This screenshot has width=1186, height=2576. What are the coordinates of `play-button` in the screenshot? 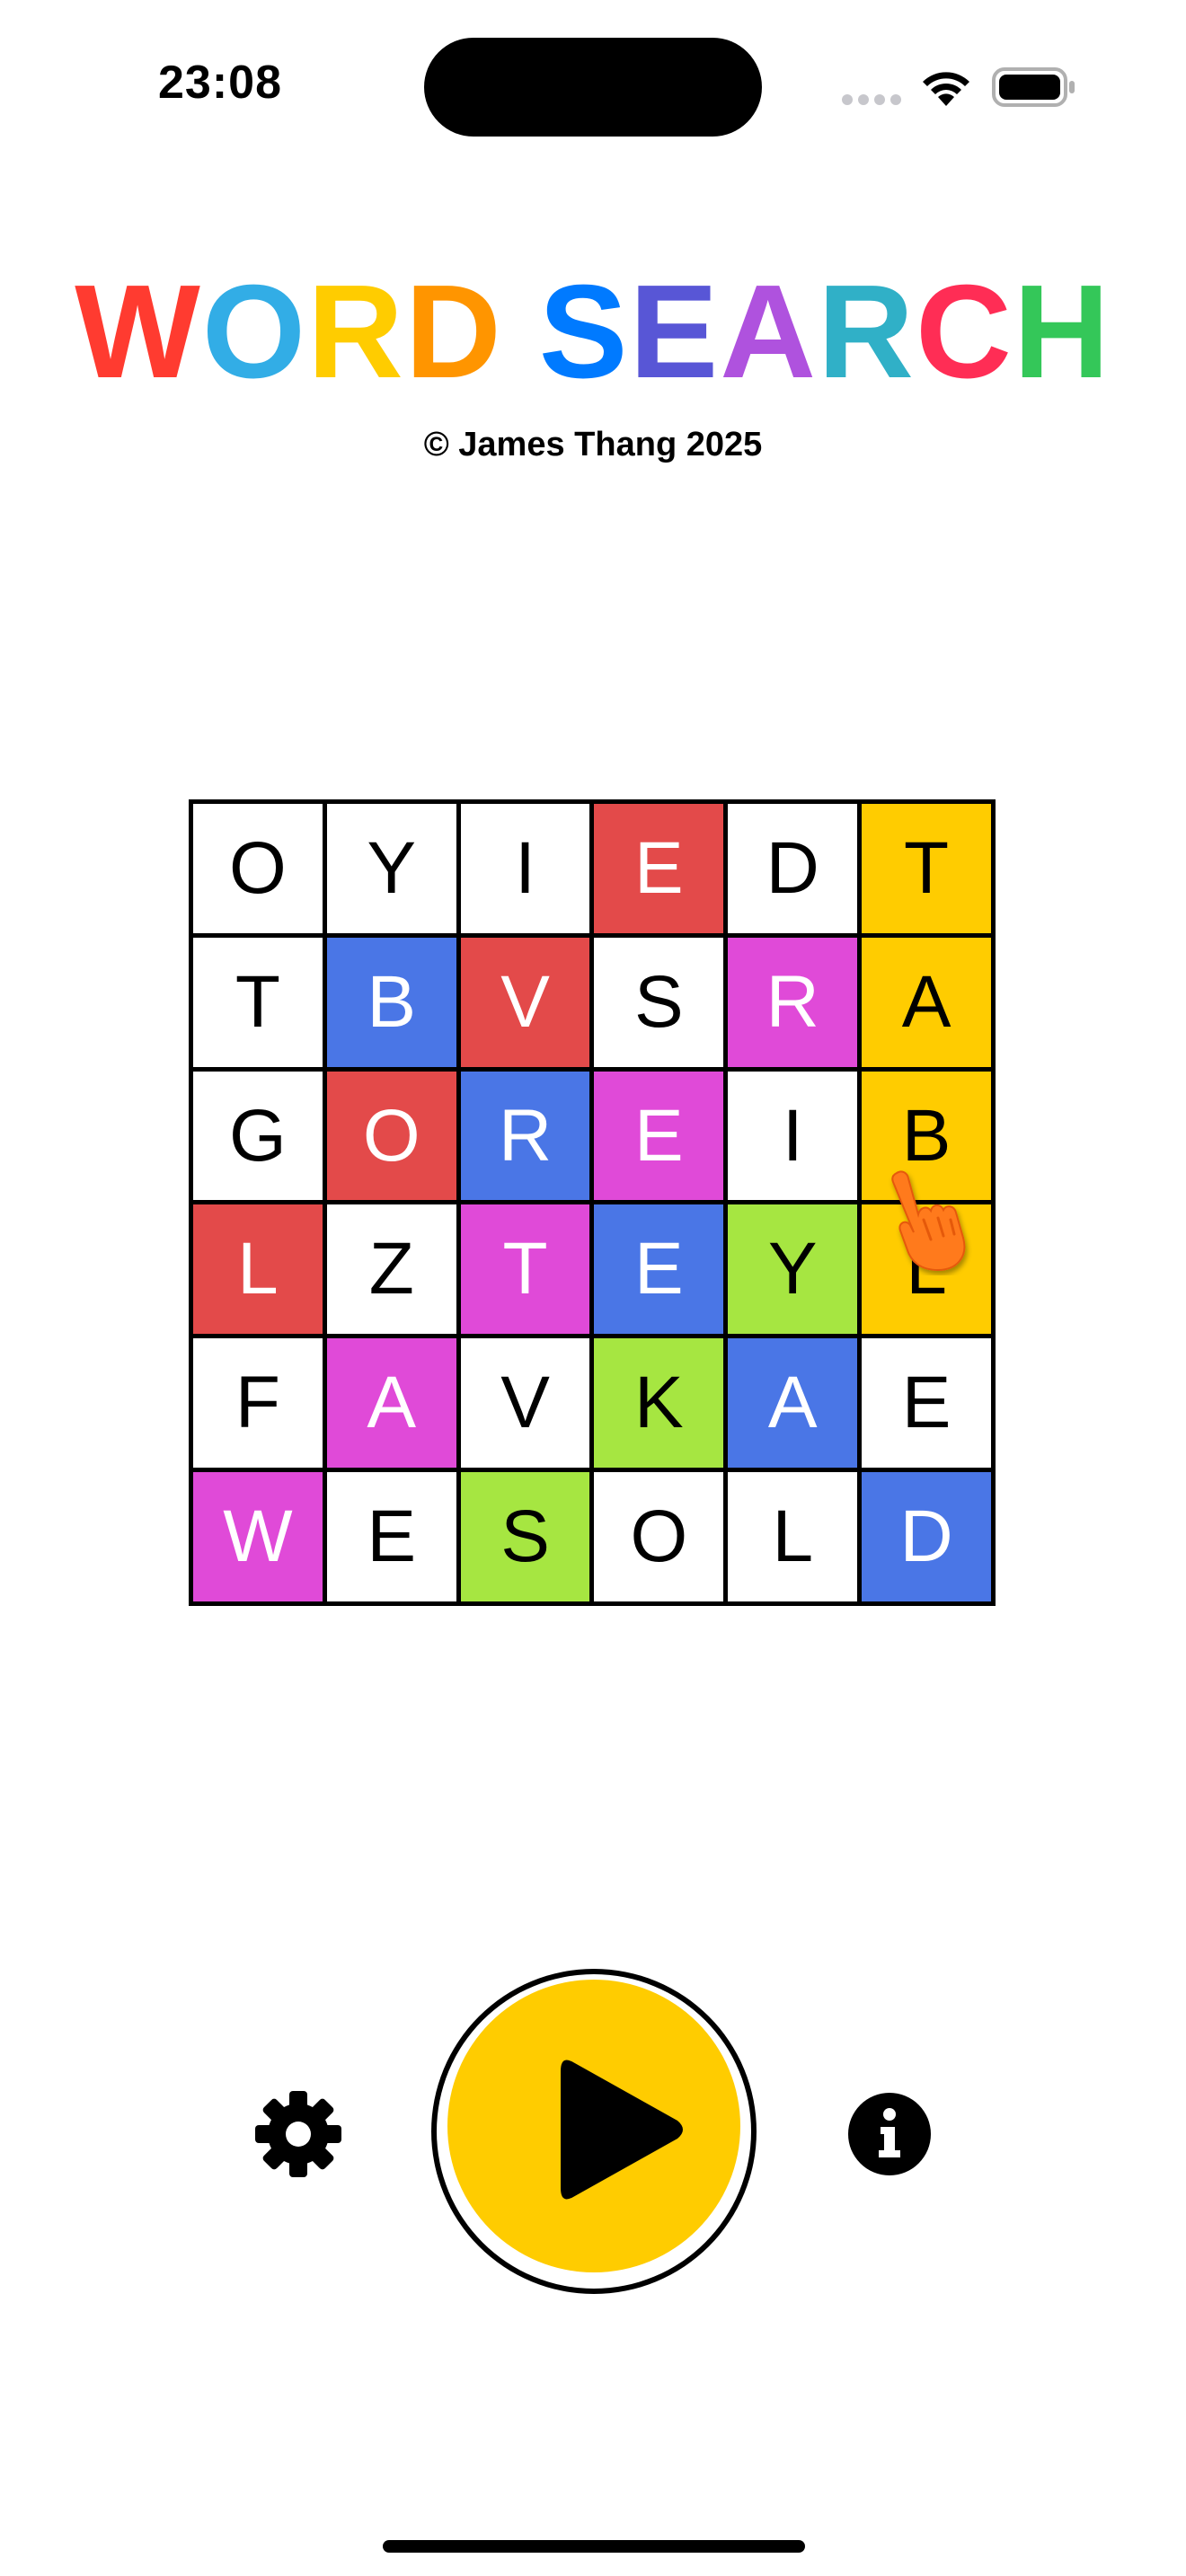 It's located at (594, 2131).